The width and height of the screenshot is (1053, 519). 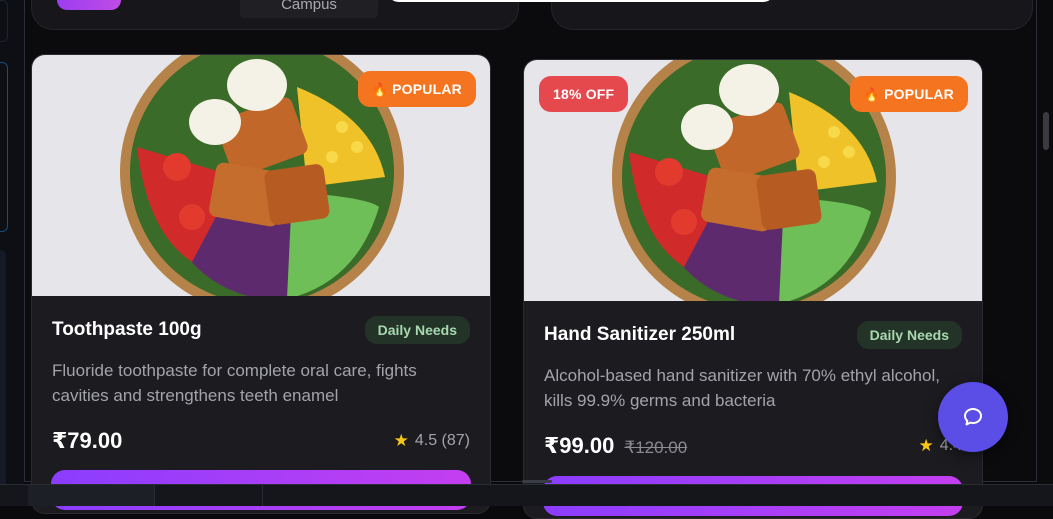 I want to click on left-rail, so click(x=12, y=245).